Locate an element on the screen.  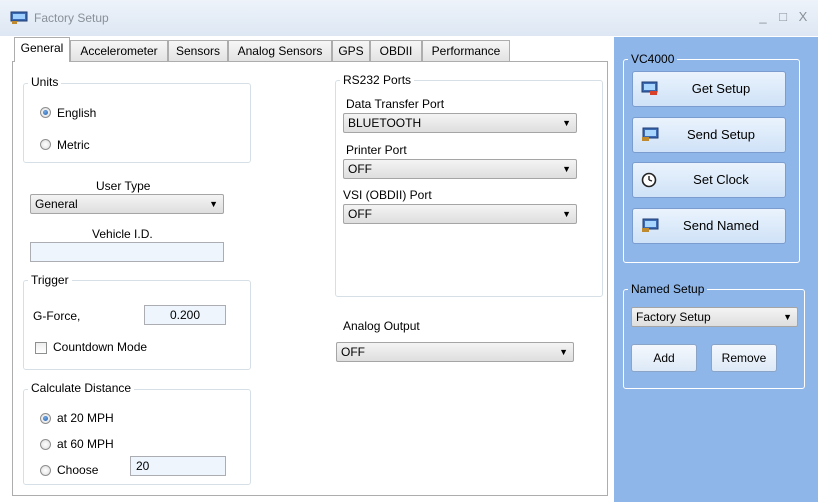
named-setup-select: Factory Setup ▼ is located at coordinates (714, 317).